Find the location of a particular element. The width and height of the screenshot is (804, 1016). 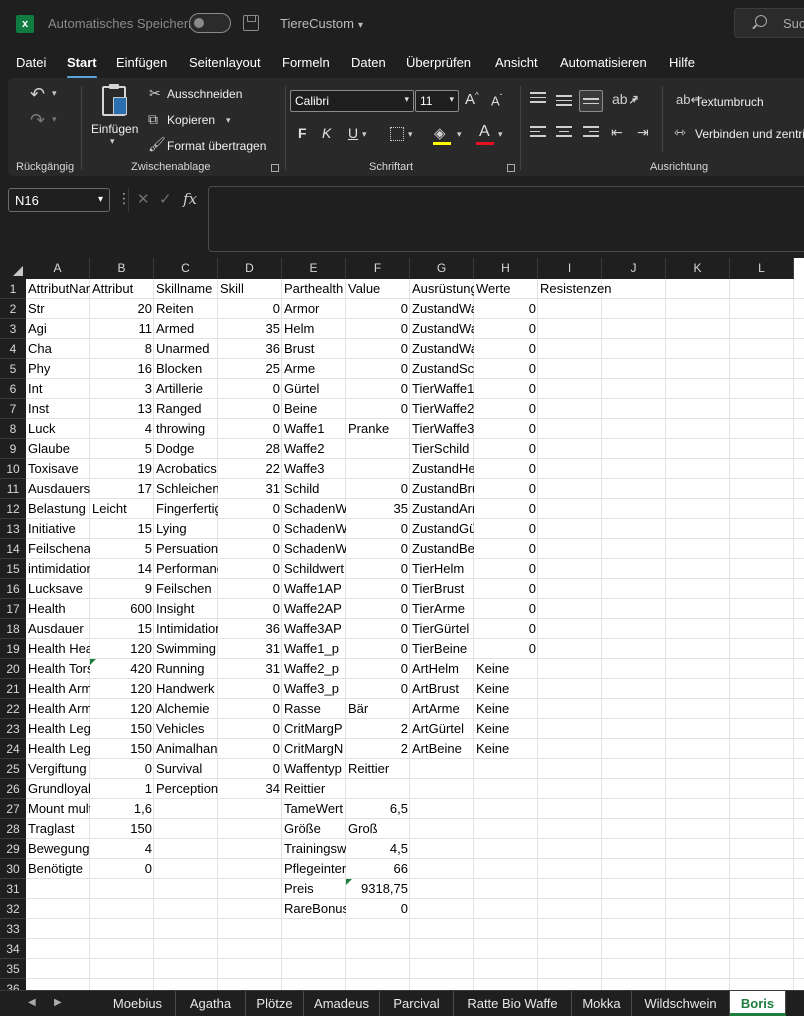

save-icon is located at coordinates (251, 23).